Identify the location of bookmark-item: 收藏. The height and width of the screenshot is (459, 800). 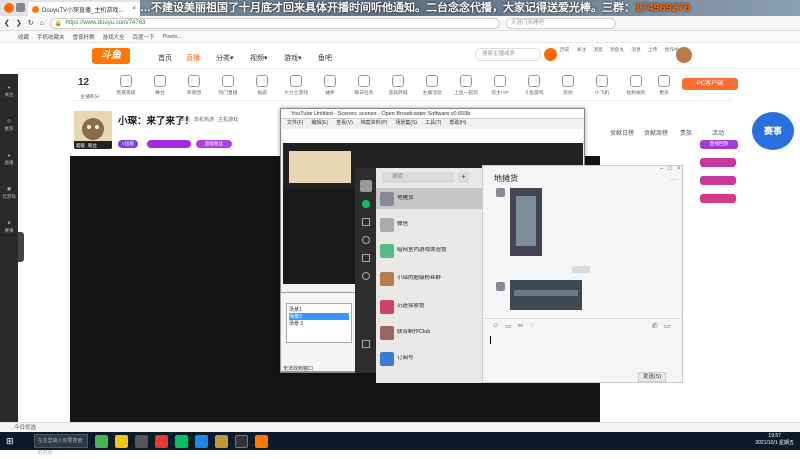
(23, 37).